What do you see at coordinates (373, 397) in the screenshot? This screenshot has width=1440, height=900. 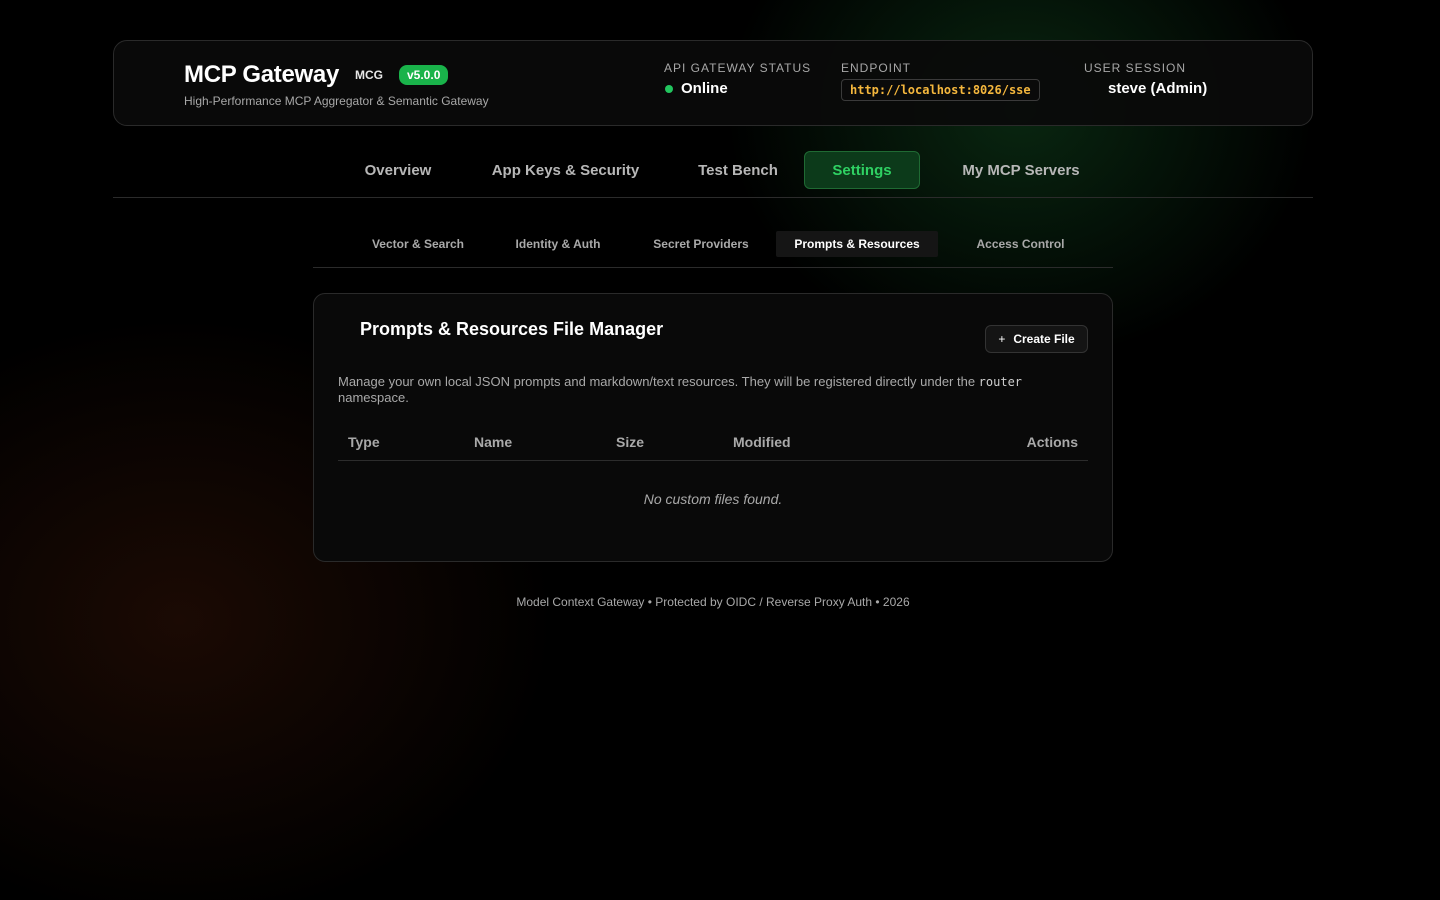 I see `description-text-end: namespace.` at bounding box center [373, 397].